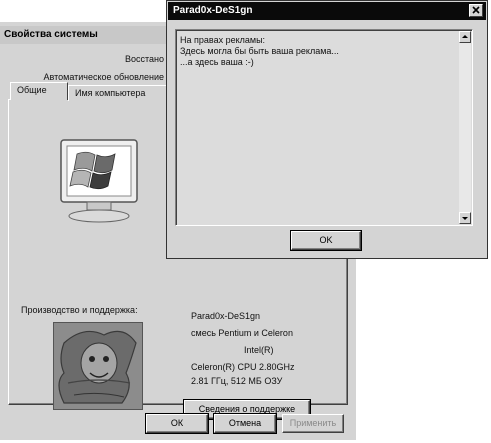 The height and width of the screenshot is (443, 491). I want to click on cancel-button: Отмена, so click(245, 423).